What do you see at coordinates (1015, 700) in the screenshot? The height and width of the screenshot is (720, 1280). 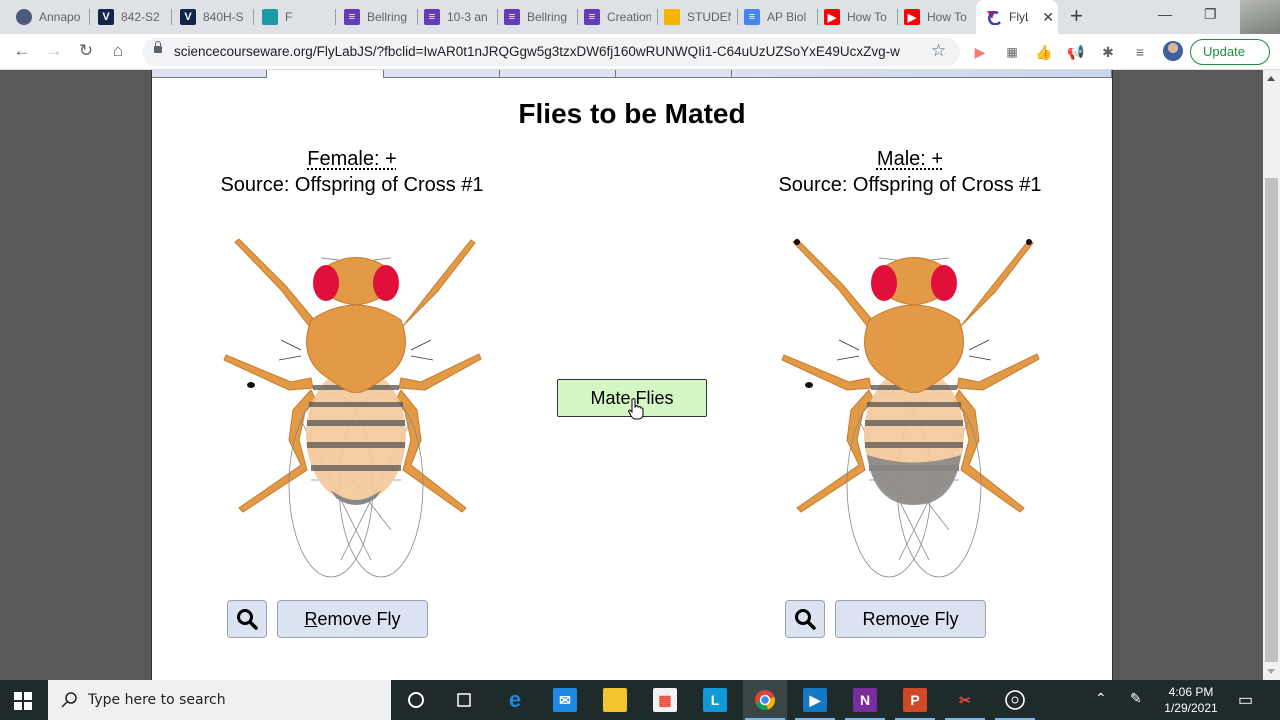 I see `obs-icon` at bounding box center [1015, 700].